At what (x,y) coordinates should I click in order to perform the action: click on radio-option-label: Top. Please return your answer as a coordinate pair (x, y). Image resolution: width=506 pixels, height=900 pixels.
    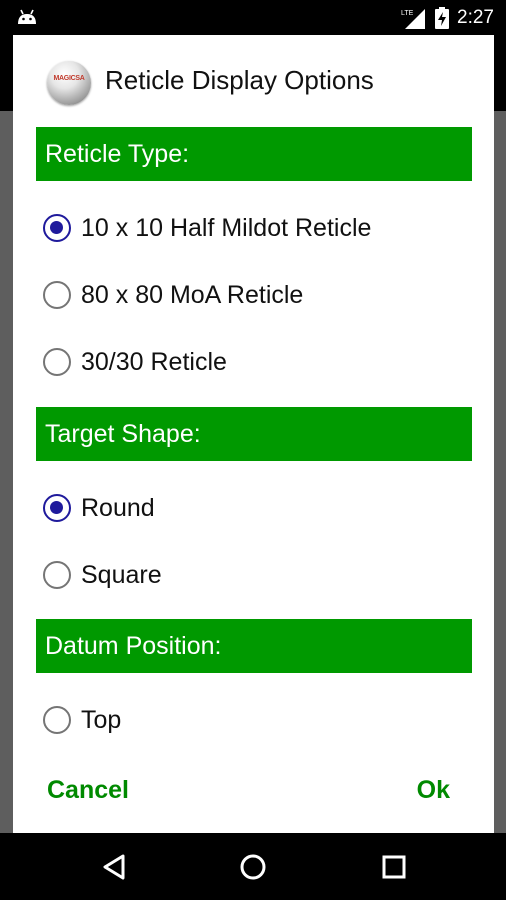
    Looking at the image, I should click on (101, 719).